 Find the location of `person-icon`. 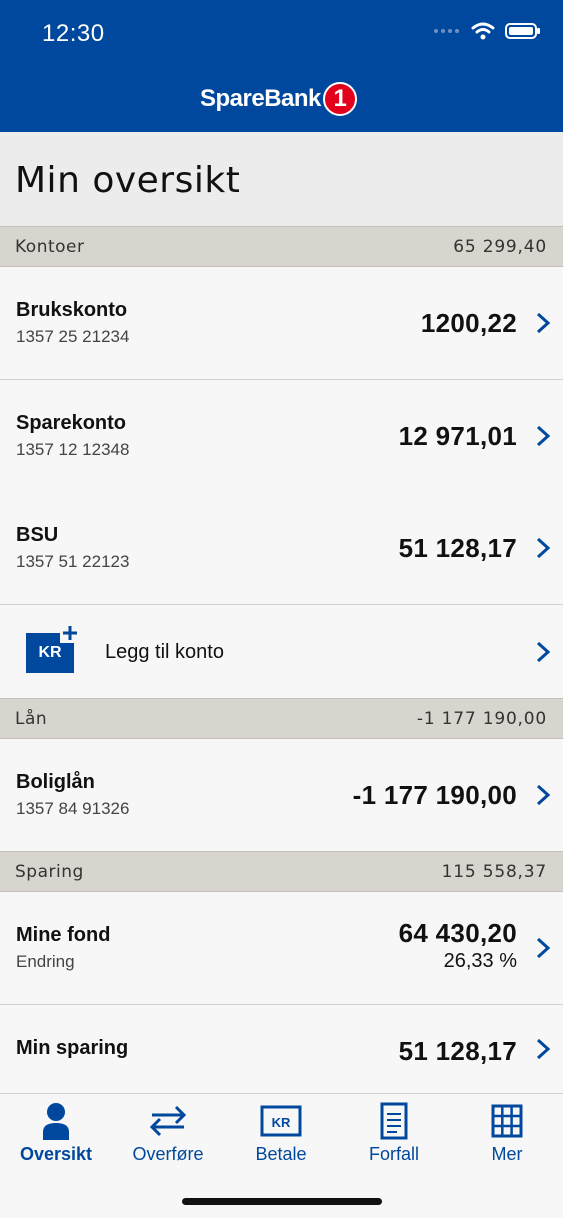

person-icon is located at coordinates (56, 1121).